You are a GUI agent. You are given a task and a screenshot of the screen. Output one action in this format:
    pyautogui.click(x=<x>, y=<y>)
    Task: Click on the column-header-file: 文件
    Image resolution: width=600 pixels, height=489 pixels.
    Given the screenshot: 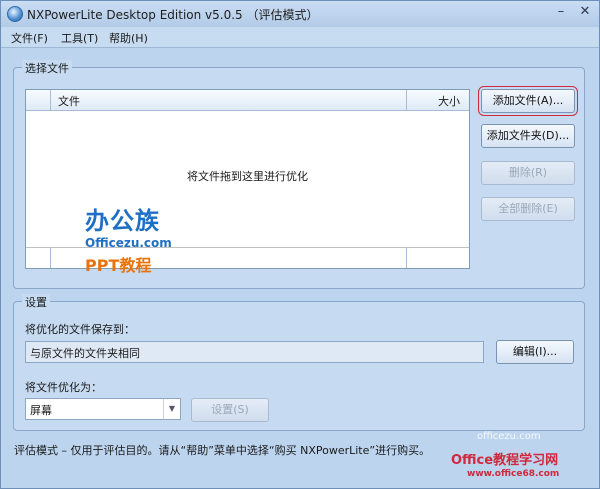 What is the action you would take?
    pyautogui.click(x=69, y=101)
    